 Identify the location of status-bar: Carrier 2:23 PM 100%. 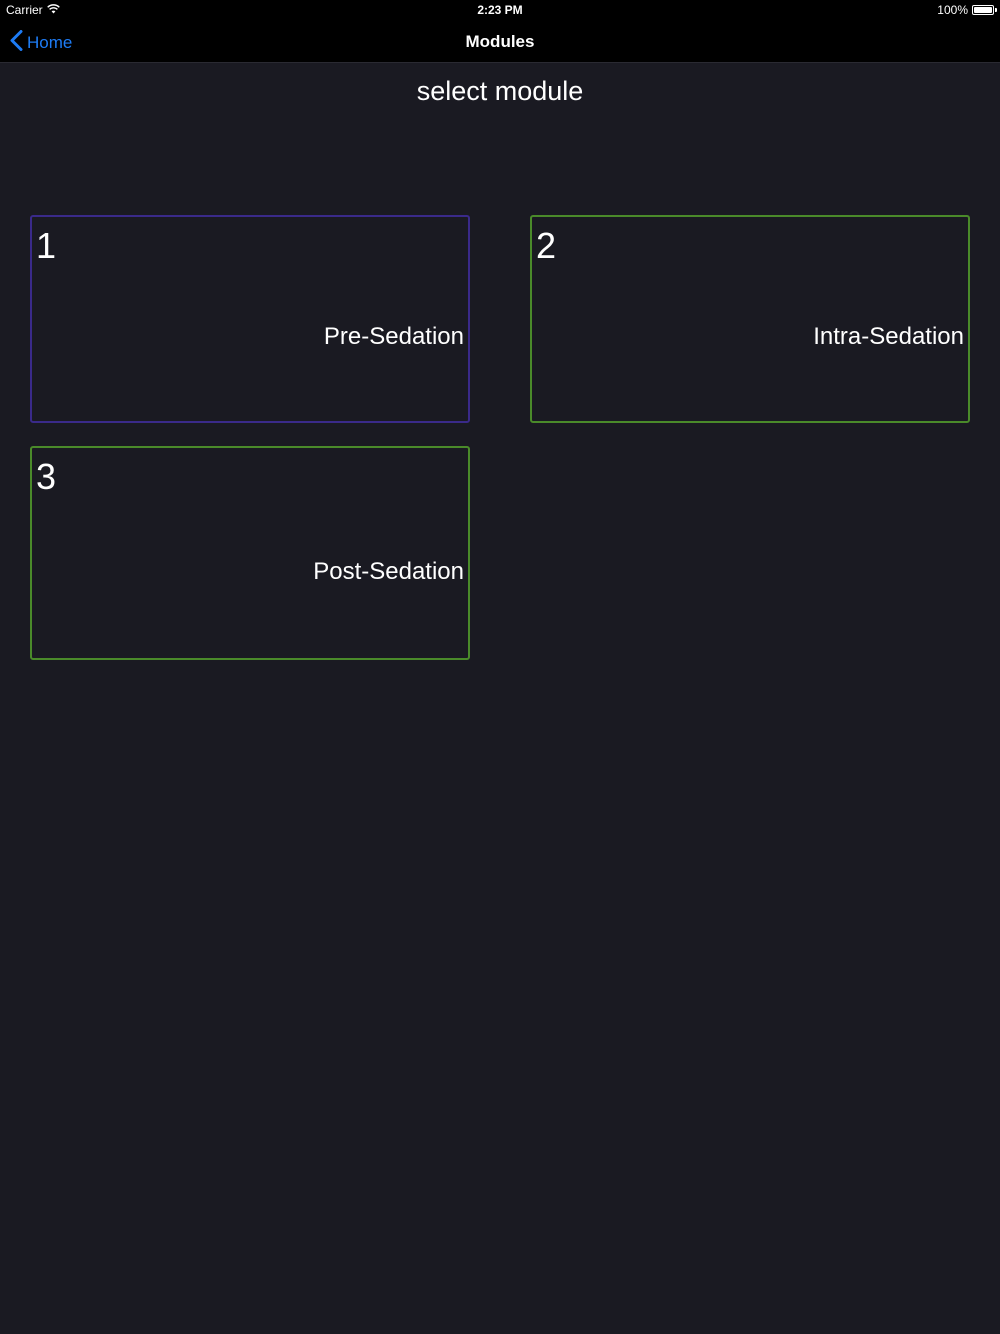
(500, 10).